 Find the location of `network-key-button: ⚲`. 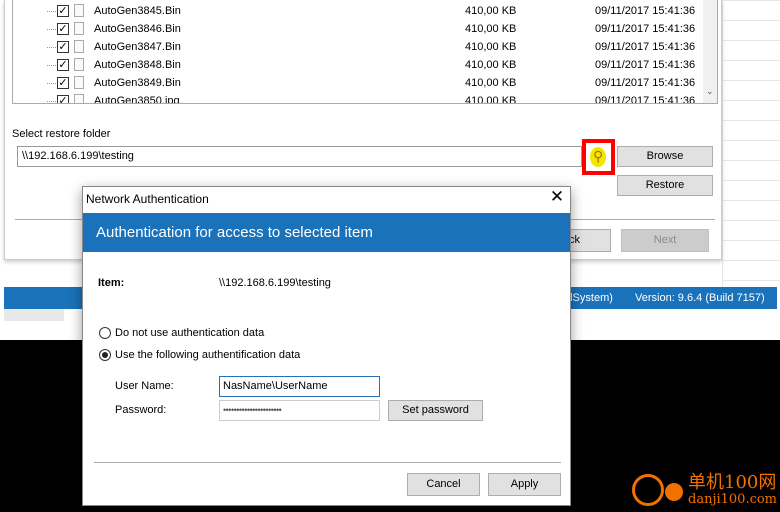

network-key-button: ⚲ is located at coordinates (598, 157).